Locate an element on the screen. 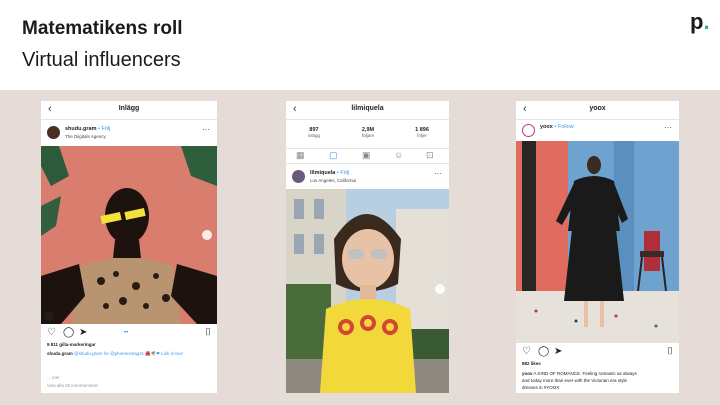 The width and height of the screenshot is (720, 405). follow-link: • Follow is located at coordinates (563, 127).